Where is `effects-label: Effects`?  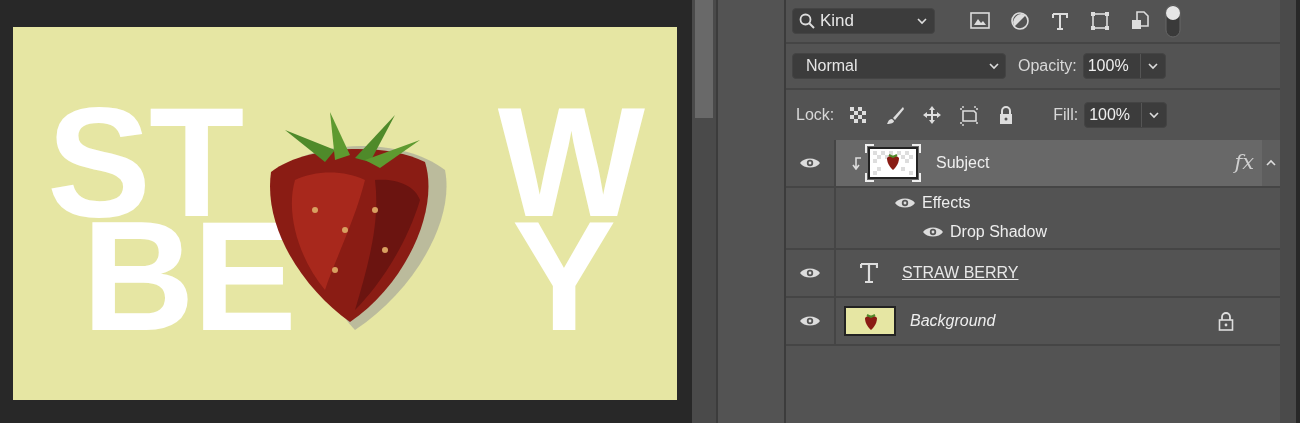 effects-label: Effects is located at coordinates (946, 202).